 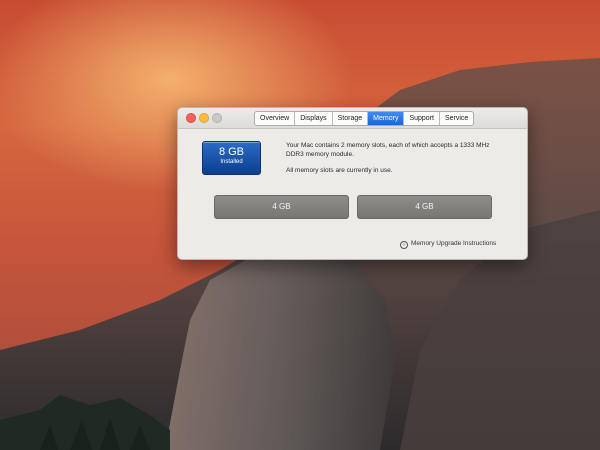 I want to click on memory-slot-1: 4 GB, so click(x=281, y=207).